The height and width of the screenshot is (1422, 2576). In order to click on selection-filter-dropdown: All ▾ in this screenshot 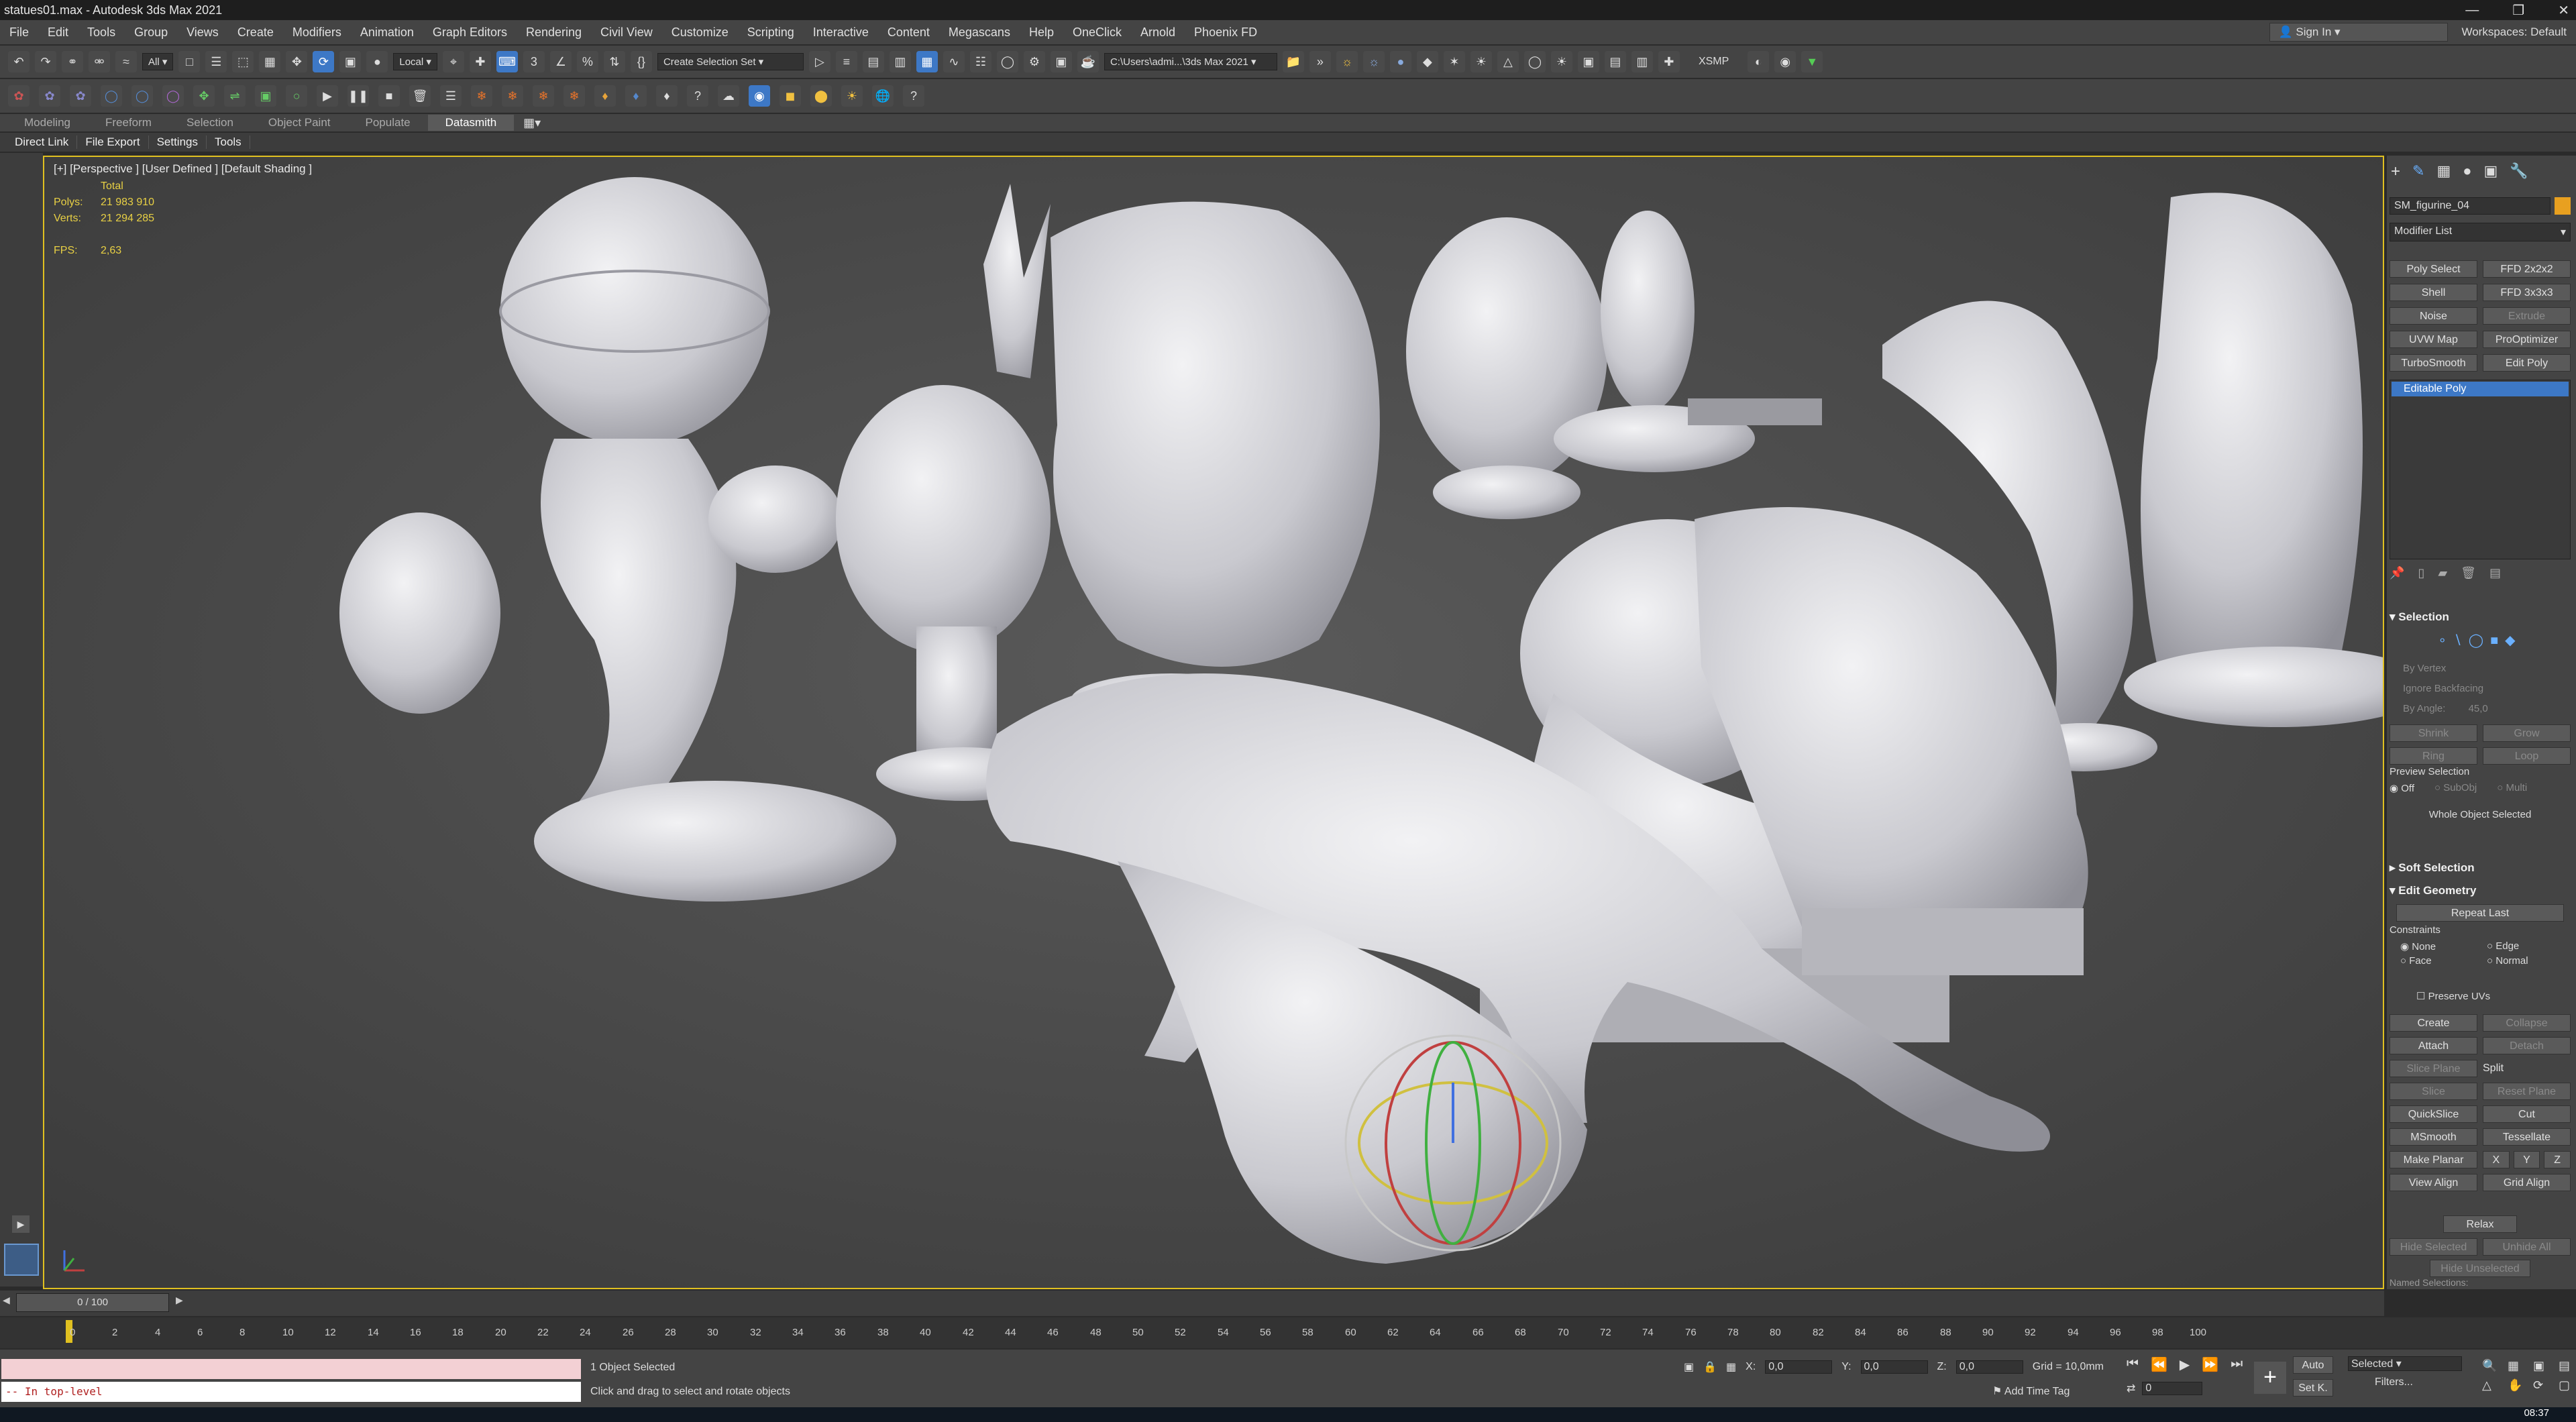, I will do `click(158, 62)`.